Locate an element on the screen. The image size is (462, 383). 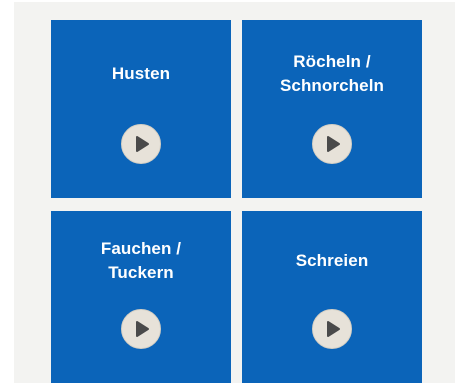
sound-tile-label: Fauchen / Tuckern is located at coordinates (141, 260).